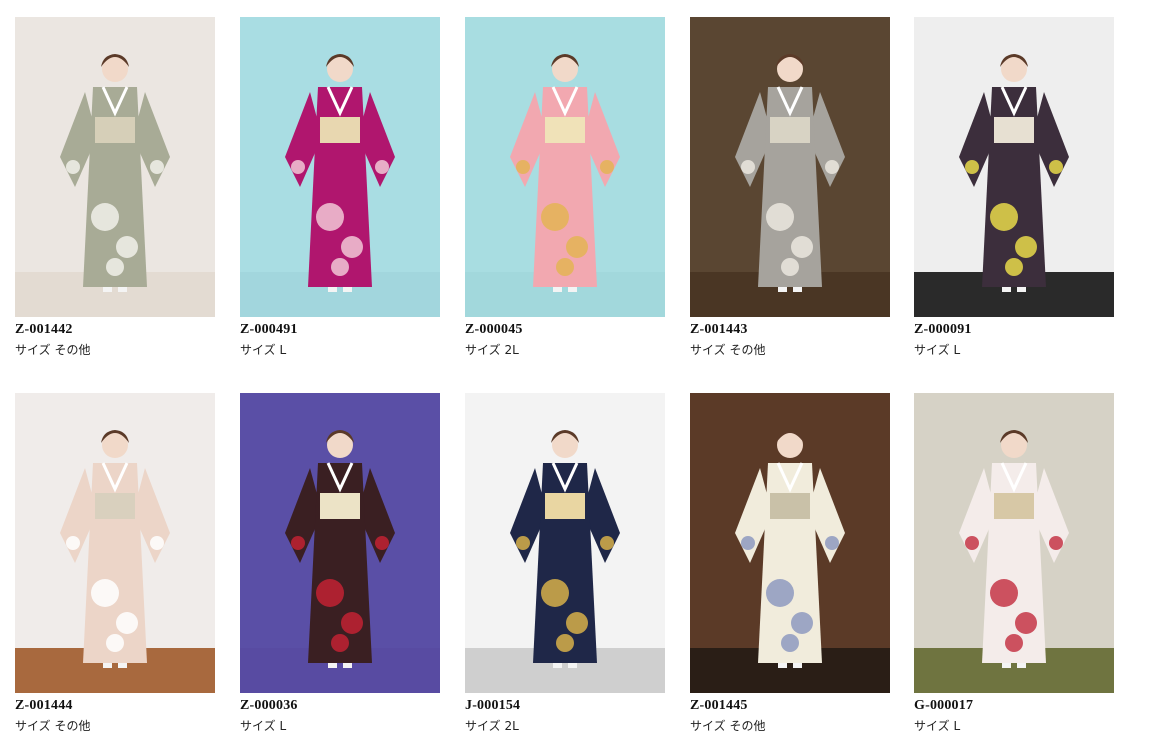  I want to click on product-card: Z-000036 サイズ L, so click(340, 563).